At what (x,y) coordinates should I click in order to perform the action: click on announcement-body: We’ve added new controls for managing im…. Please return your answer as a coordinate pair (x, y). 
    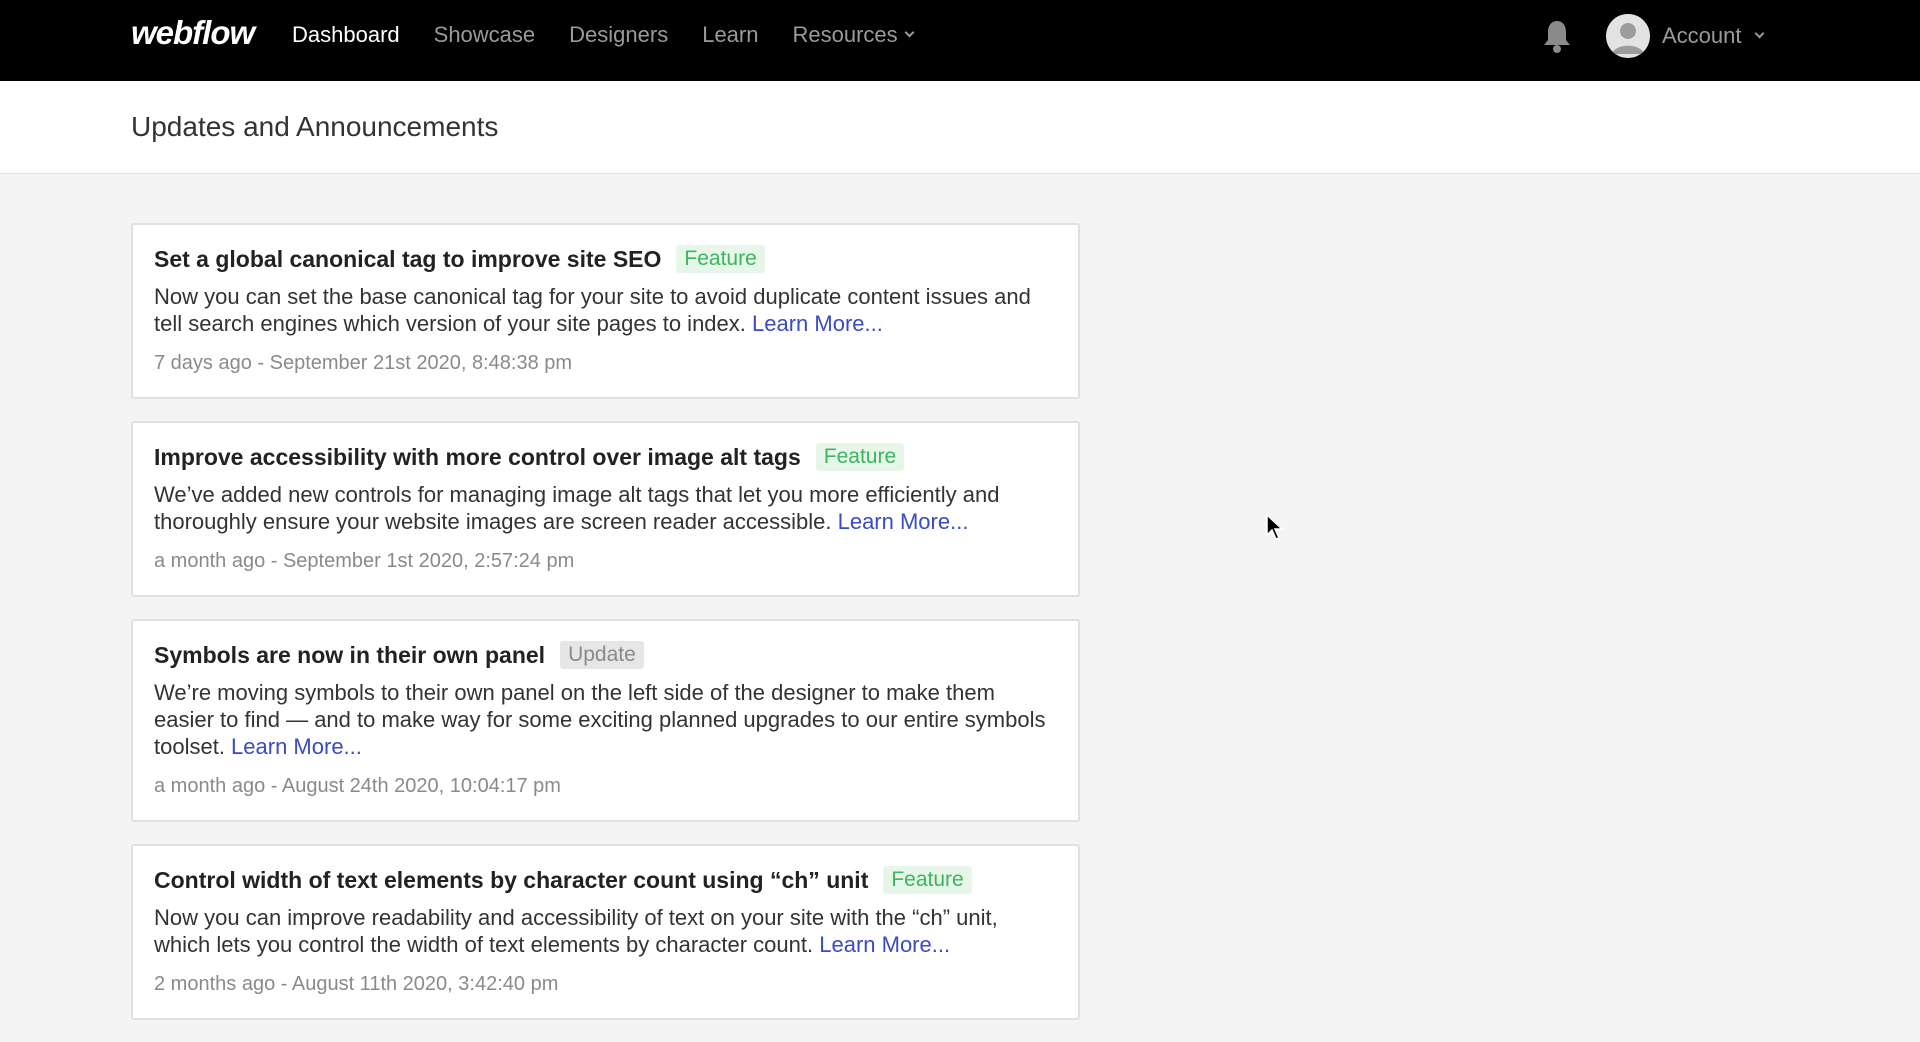
    Looking at the image, I should click on (606, 508).